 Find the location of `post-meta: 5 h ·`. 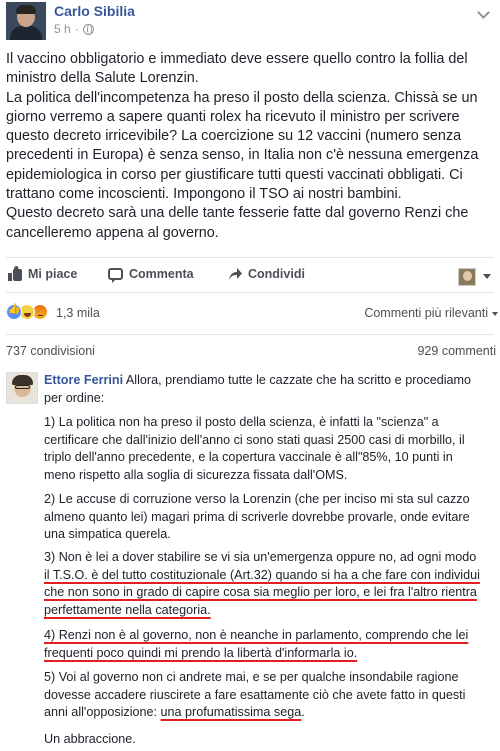

post-meta: 5 h · is located at coordinates (74, 29).